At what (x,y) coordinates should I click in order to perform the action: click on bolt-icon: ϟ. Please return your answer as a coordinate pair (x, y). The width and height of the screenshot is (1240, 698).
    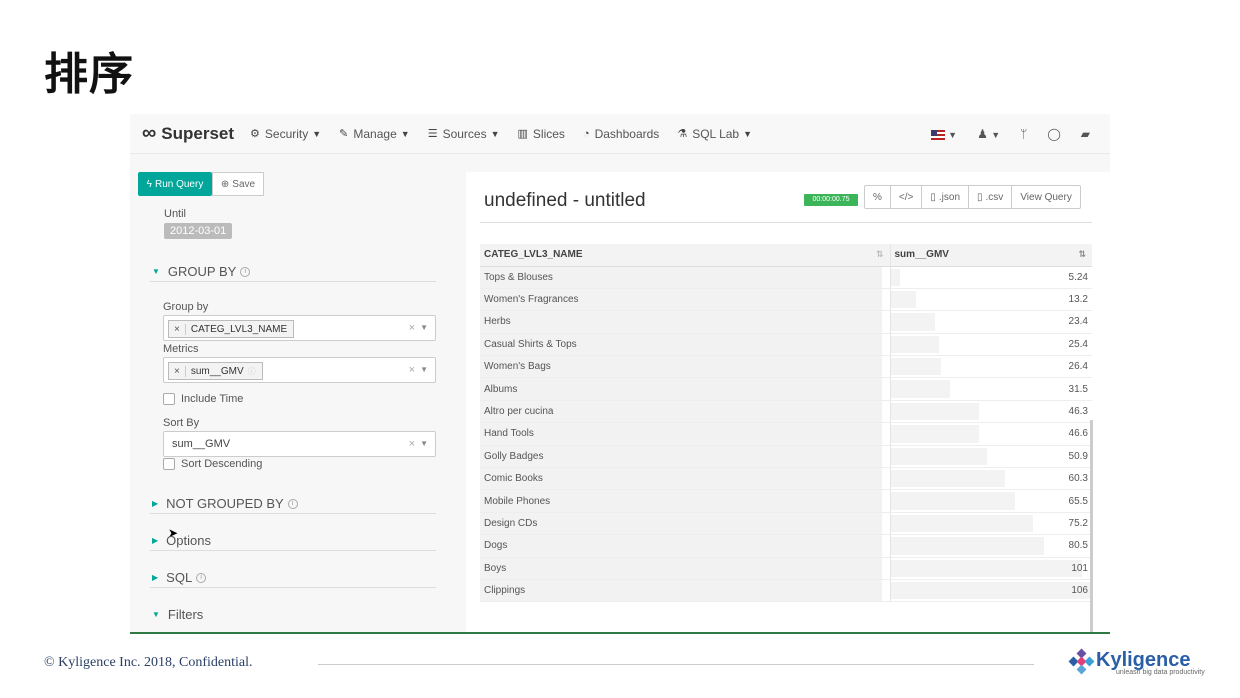
    Looking at the image, I should click on (149, 184).